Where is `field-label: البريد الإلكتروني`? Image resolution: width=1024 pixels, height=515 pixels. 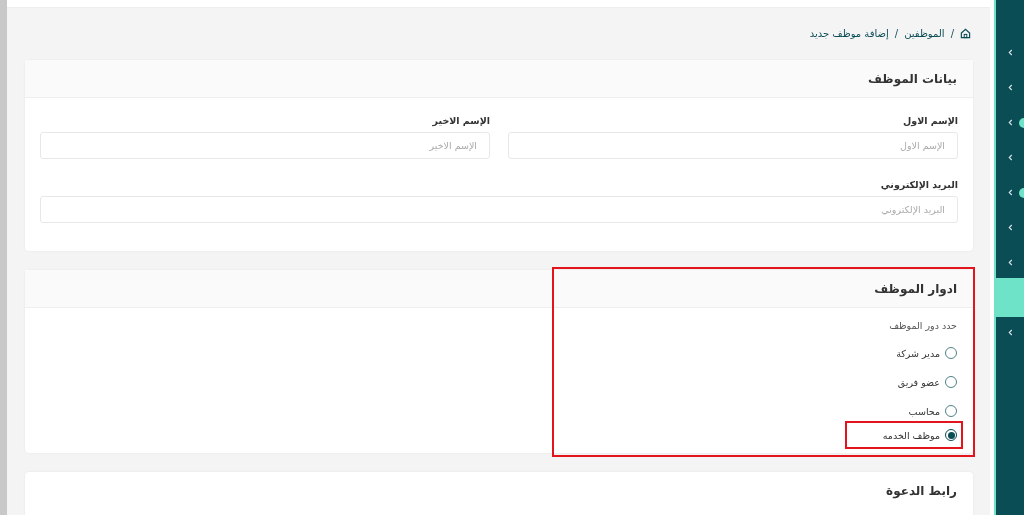 field-label: البريد الإلكتروني is located at coordinates (918, 184).